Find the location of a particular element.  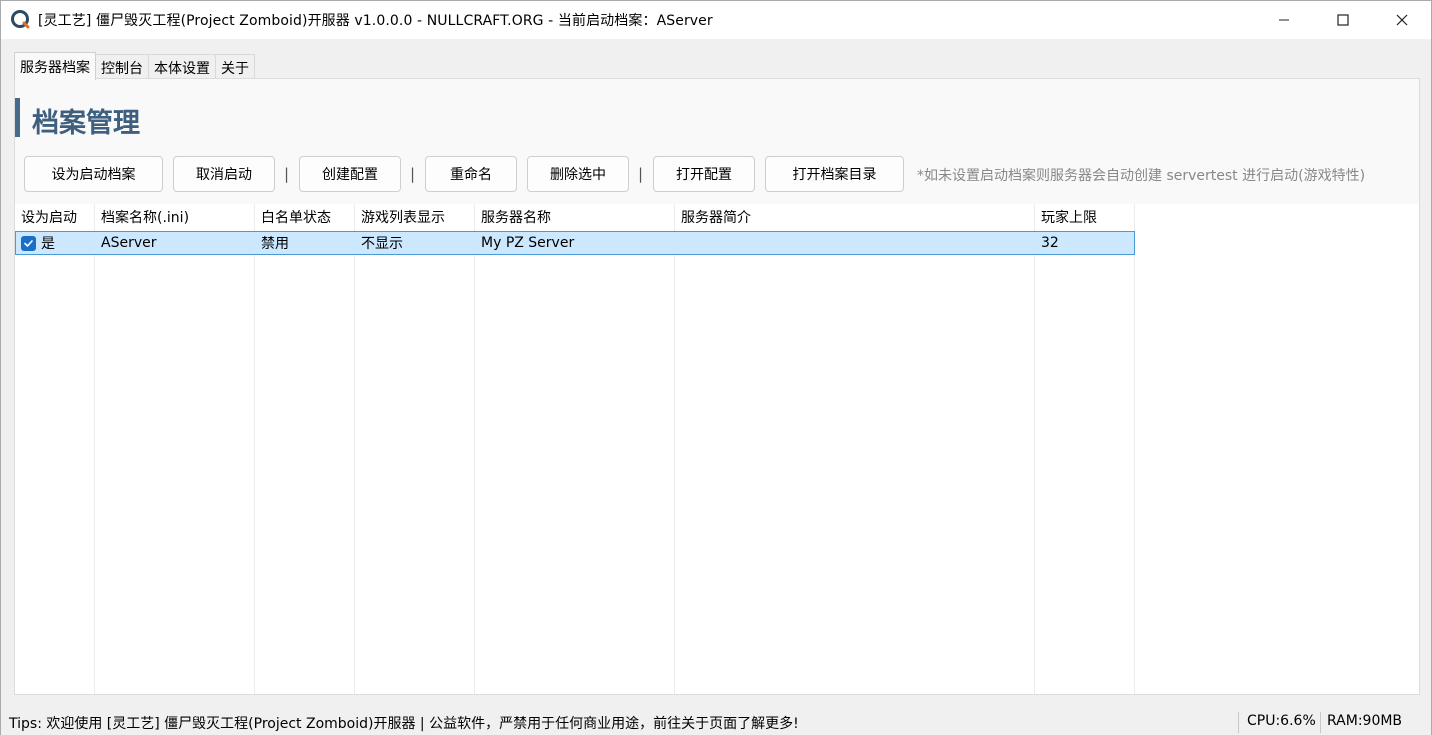

description-cell is located at coordinates (854, 243).